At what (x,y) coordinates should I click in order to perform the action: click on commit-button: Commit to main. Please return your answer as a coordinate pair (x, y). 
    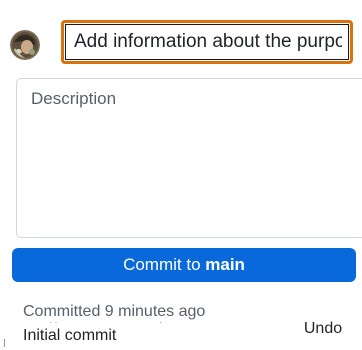
    Looking at the image, I should click on (184, 265).